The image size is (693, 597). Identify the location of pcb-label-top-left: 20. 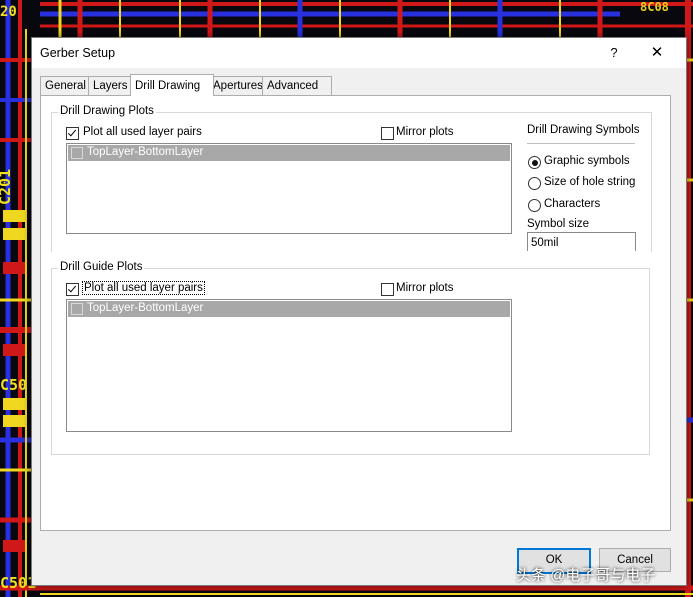
(8, 12).